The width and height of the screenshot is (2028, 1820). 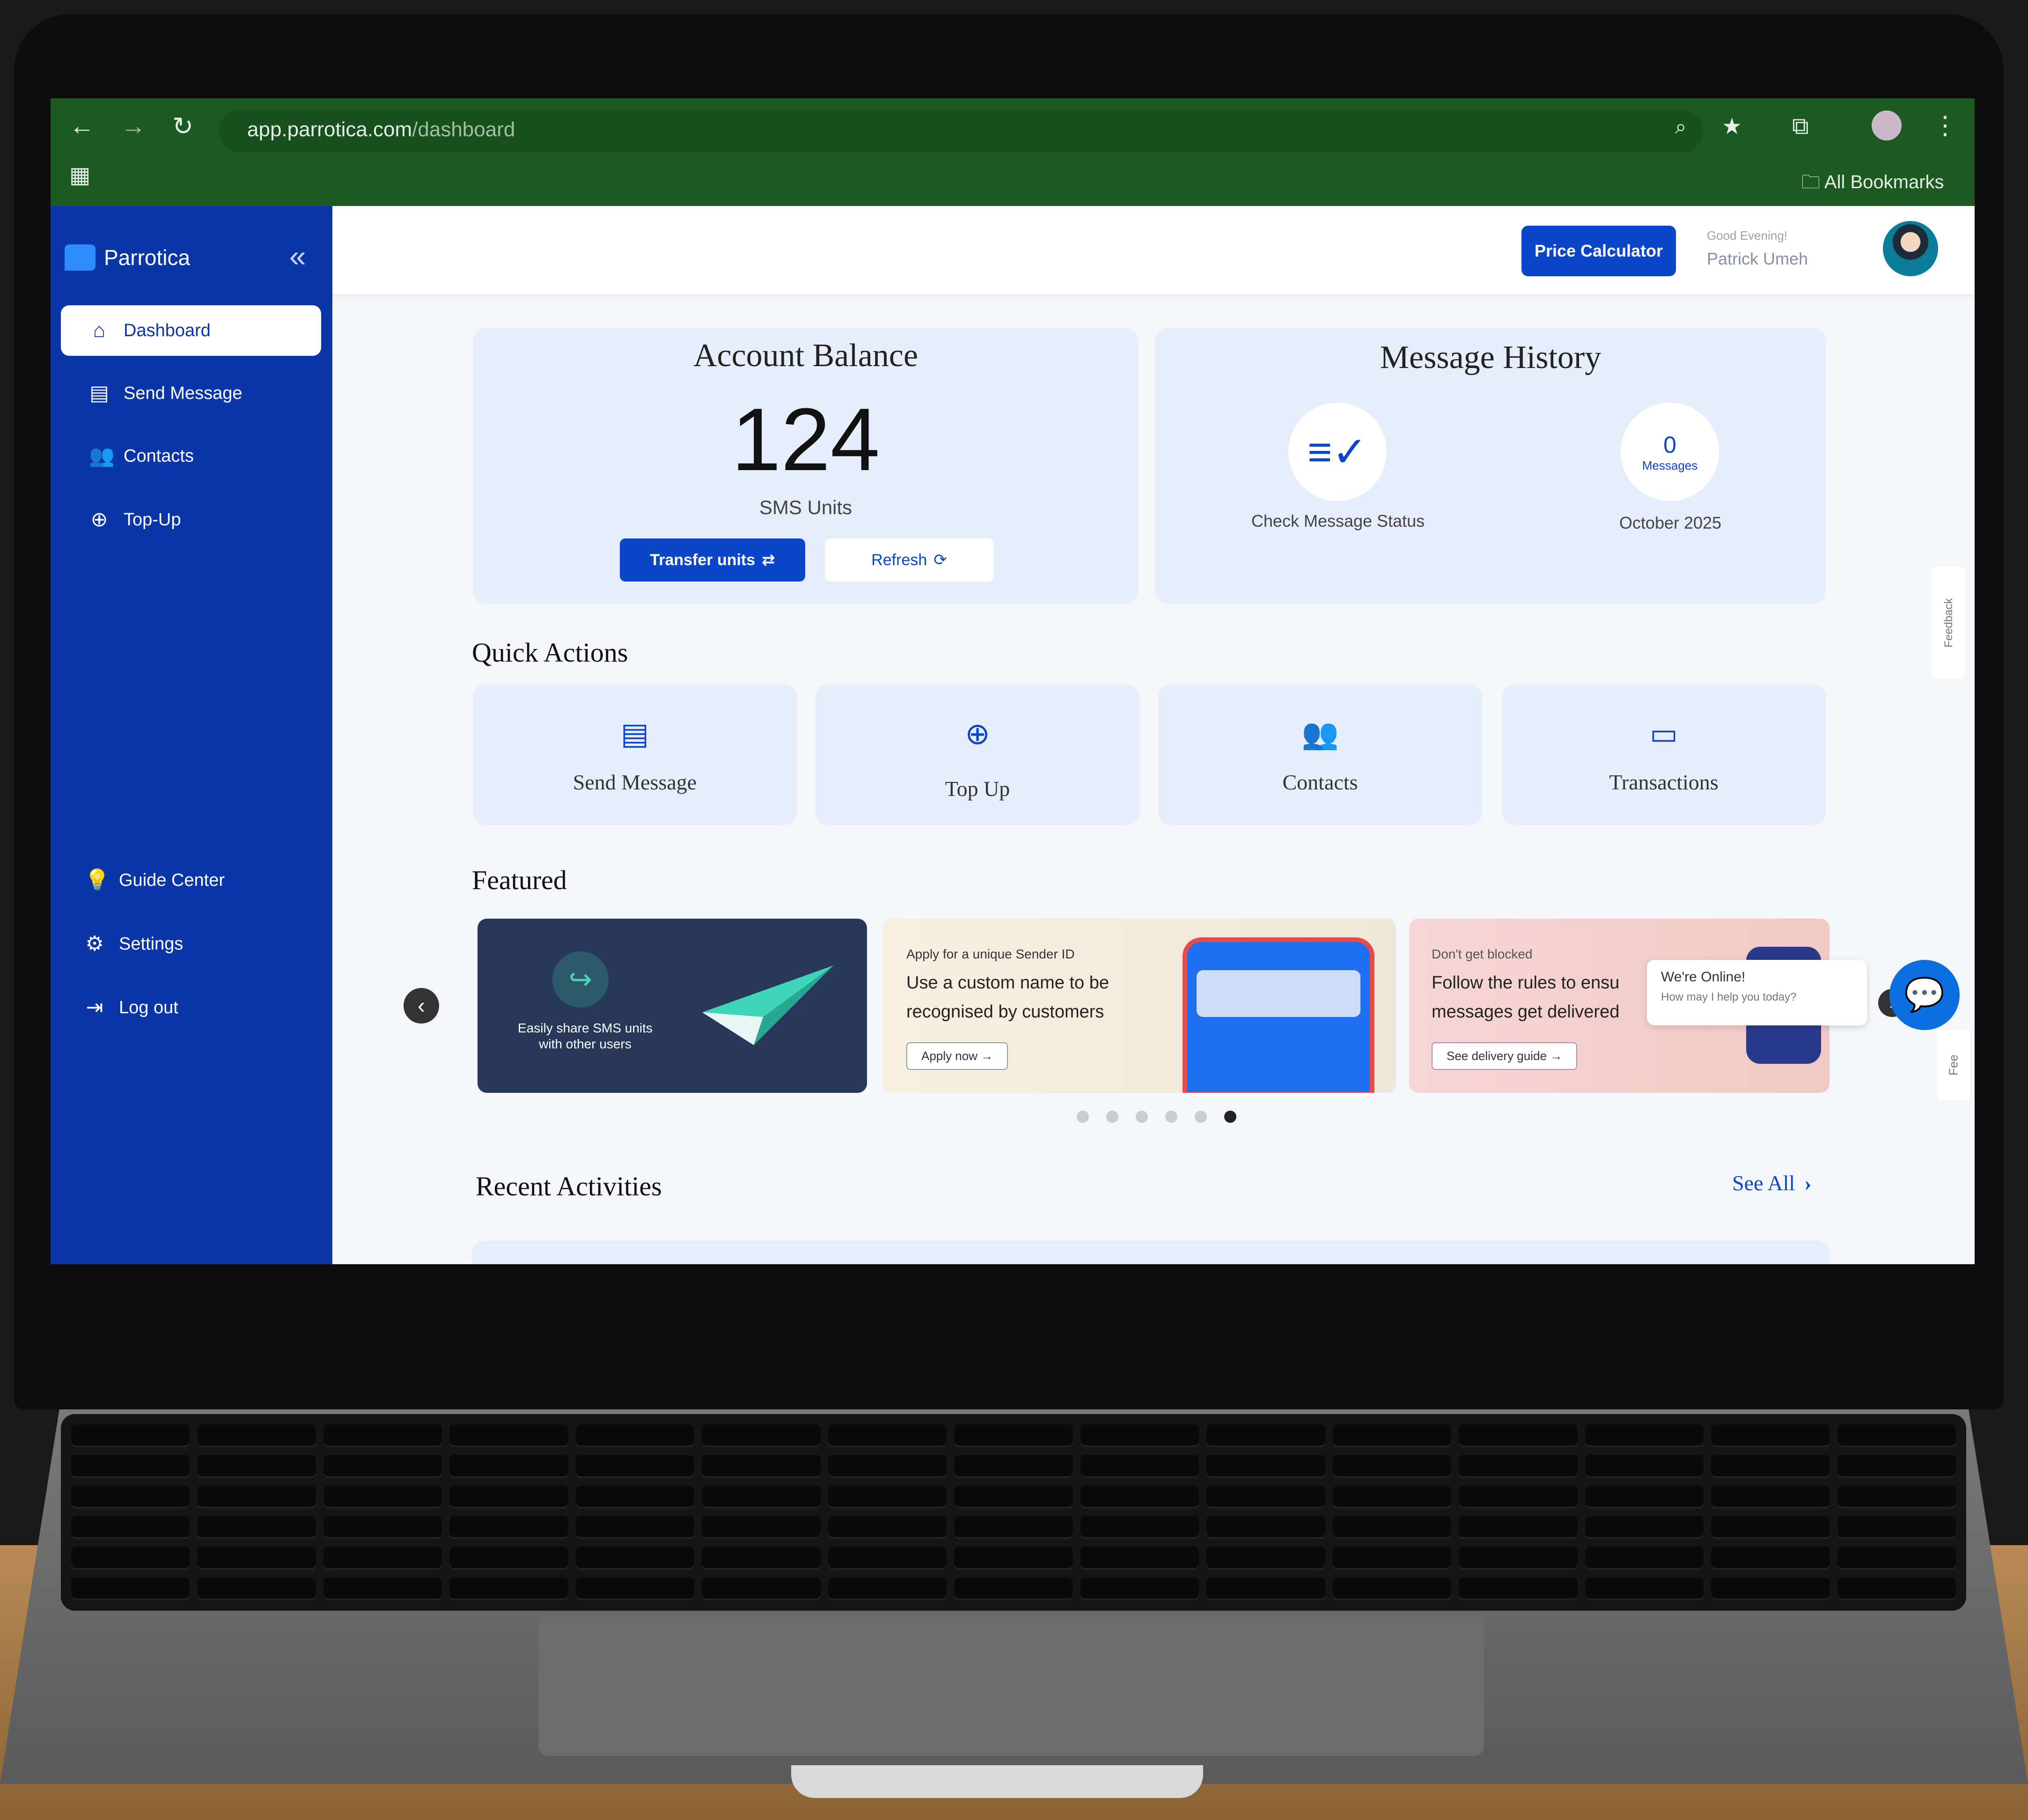 What do you see at coordinates (1911, 249) in the screenshot?
I see `user-avatar` at bounding box center [1911, 249].